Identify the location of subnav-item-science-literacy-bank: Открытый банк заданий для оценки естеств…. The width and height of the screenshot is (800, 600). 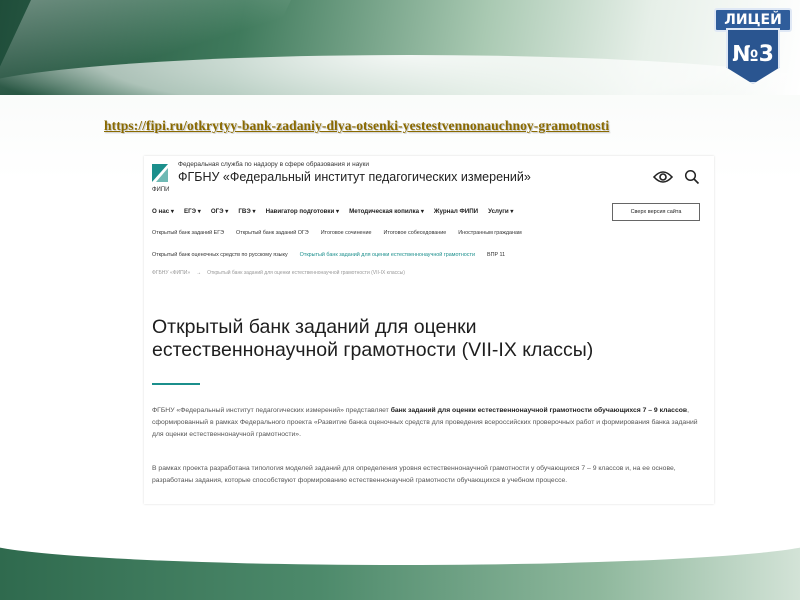
(387, 255).